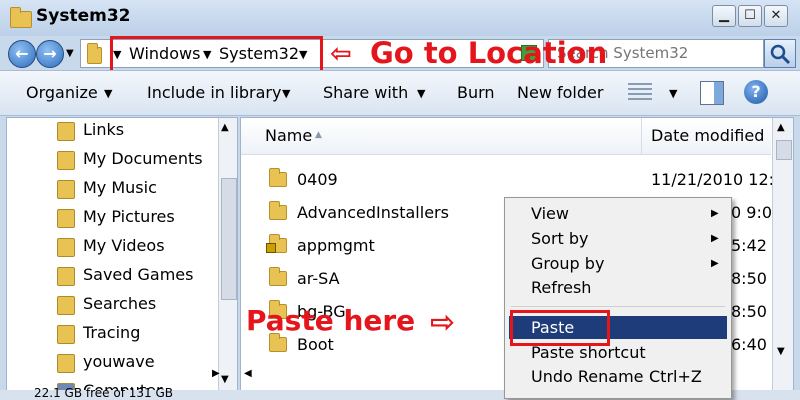 This screenshot has height=400, width=800. Describe the element at coordinates (476, 92) in the screenshot. I see `burn-button: Burn` at that location.